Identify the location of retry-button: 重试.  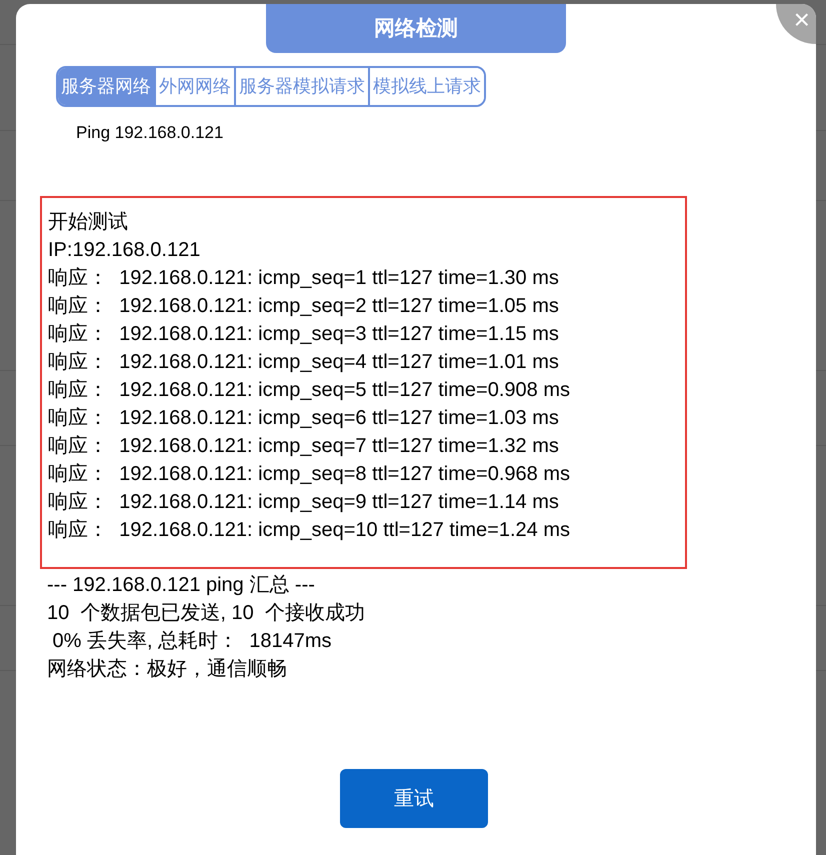
(414, 798).